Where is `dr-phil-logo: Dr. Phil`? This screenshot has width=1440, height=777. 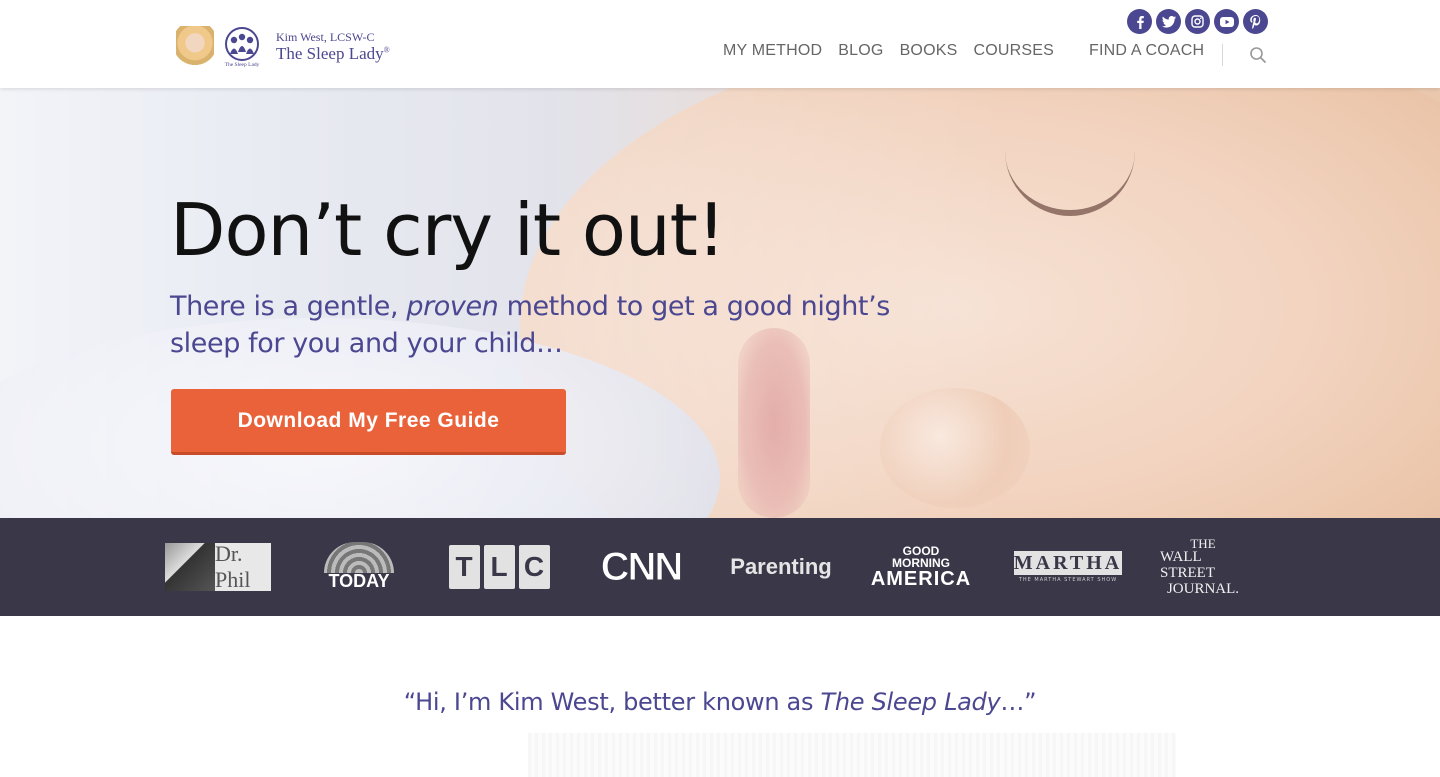
dr-phil-logo: Dr. Phil is located at coordinates (218, 566).